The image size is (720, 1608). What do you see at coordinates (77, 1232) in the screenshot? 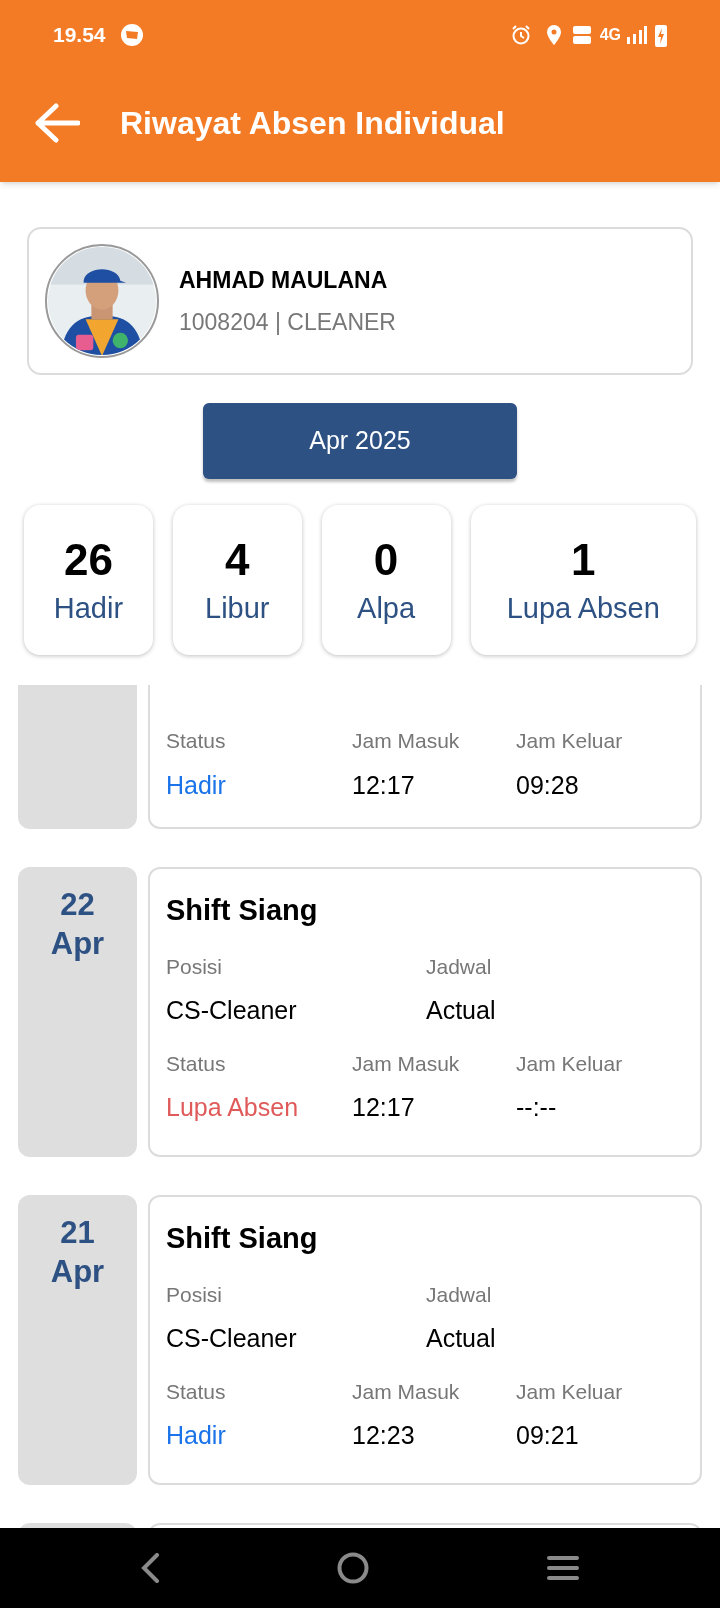
I see `date-day: 21` at bounding box center [77, 1232].